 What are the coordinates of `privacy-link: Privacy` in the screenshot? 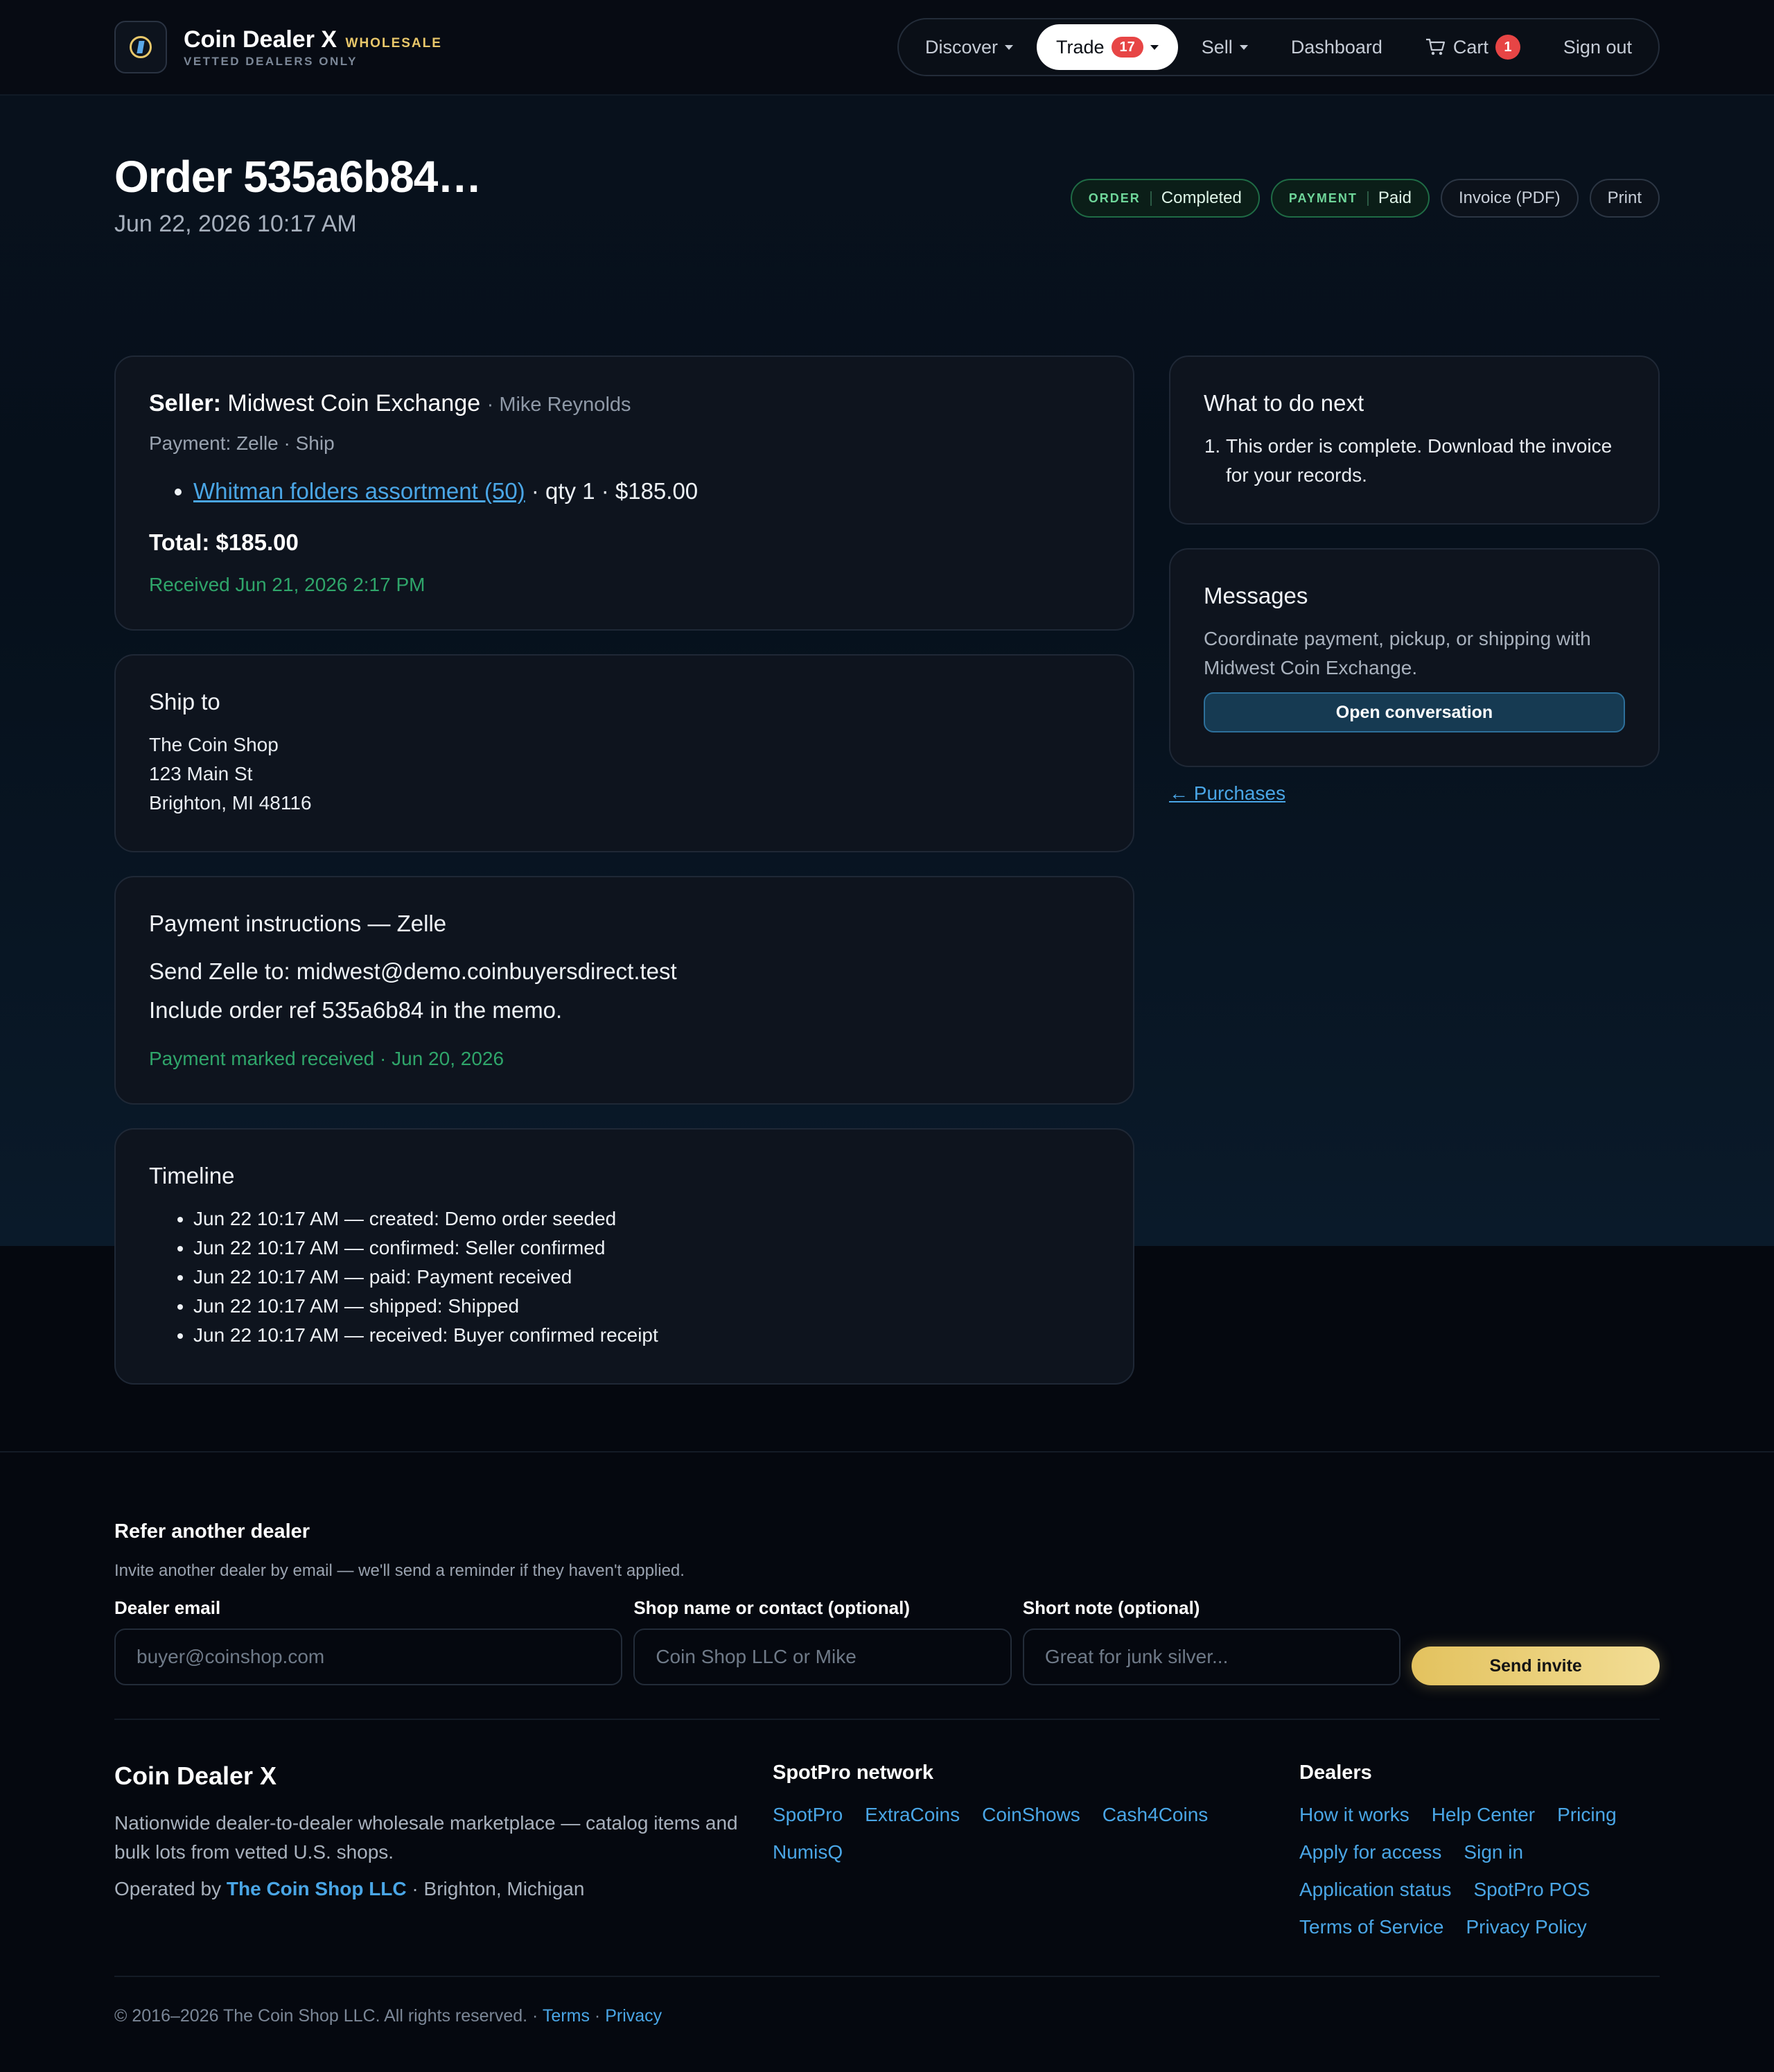 It's located at (633, 2016).